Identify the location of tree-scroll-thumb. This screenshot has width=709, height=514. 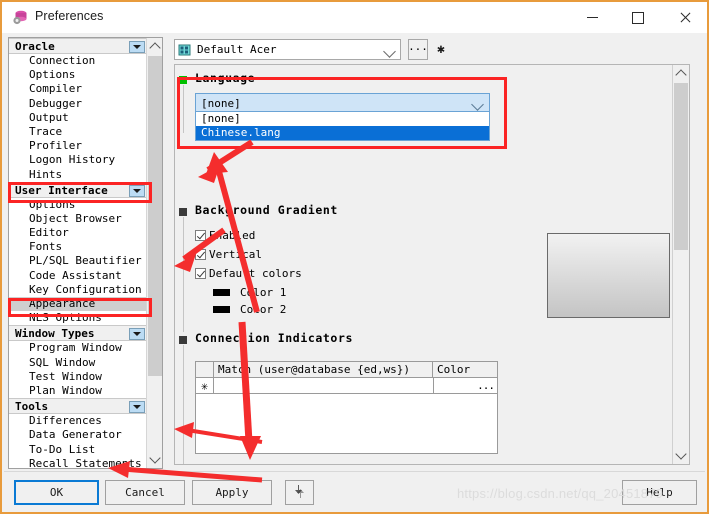
(155, 216).